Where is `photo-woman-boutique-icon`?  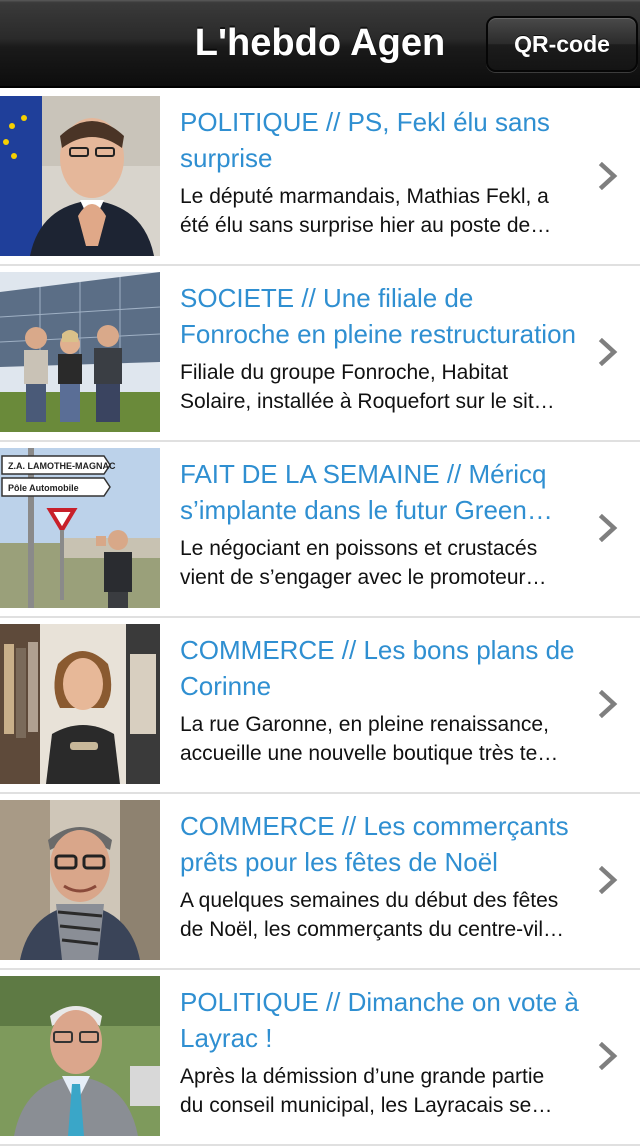 photo-woman-boutique-icon is located at coordinates (80, 704).